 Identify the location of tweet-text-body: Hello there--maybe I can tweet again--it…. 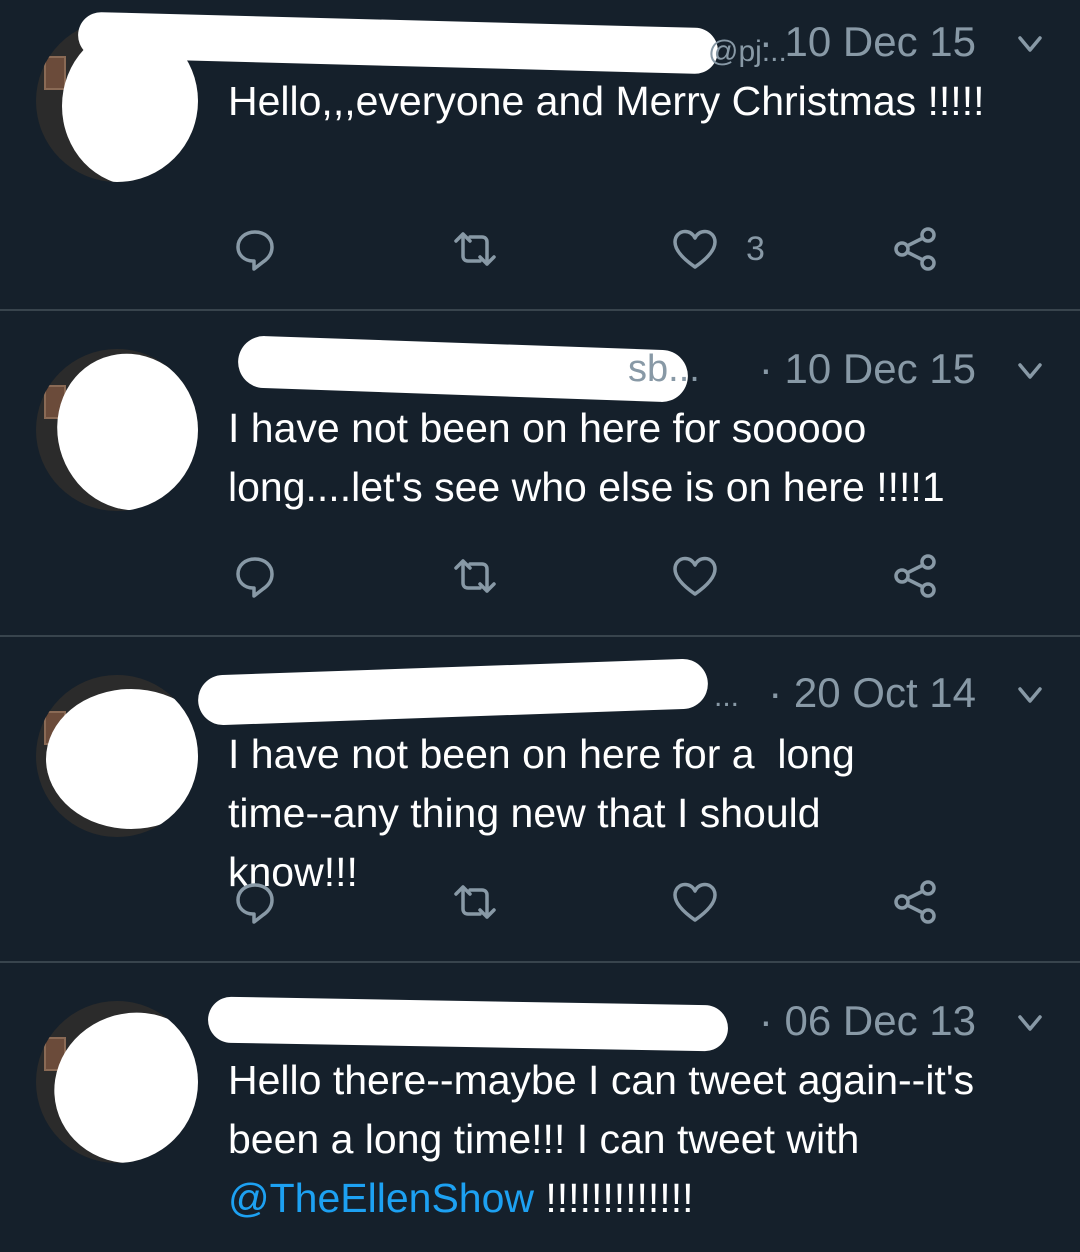
(607, 1109).